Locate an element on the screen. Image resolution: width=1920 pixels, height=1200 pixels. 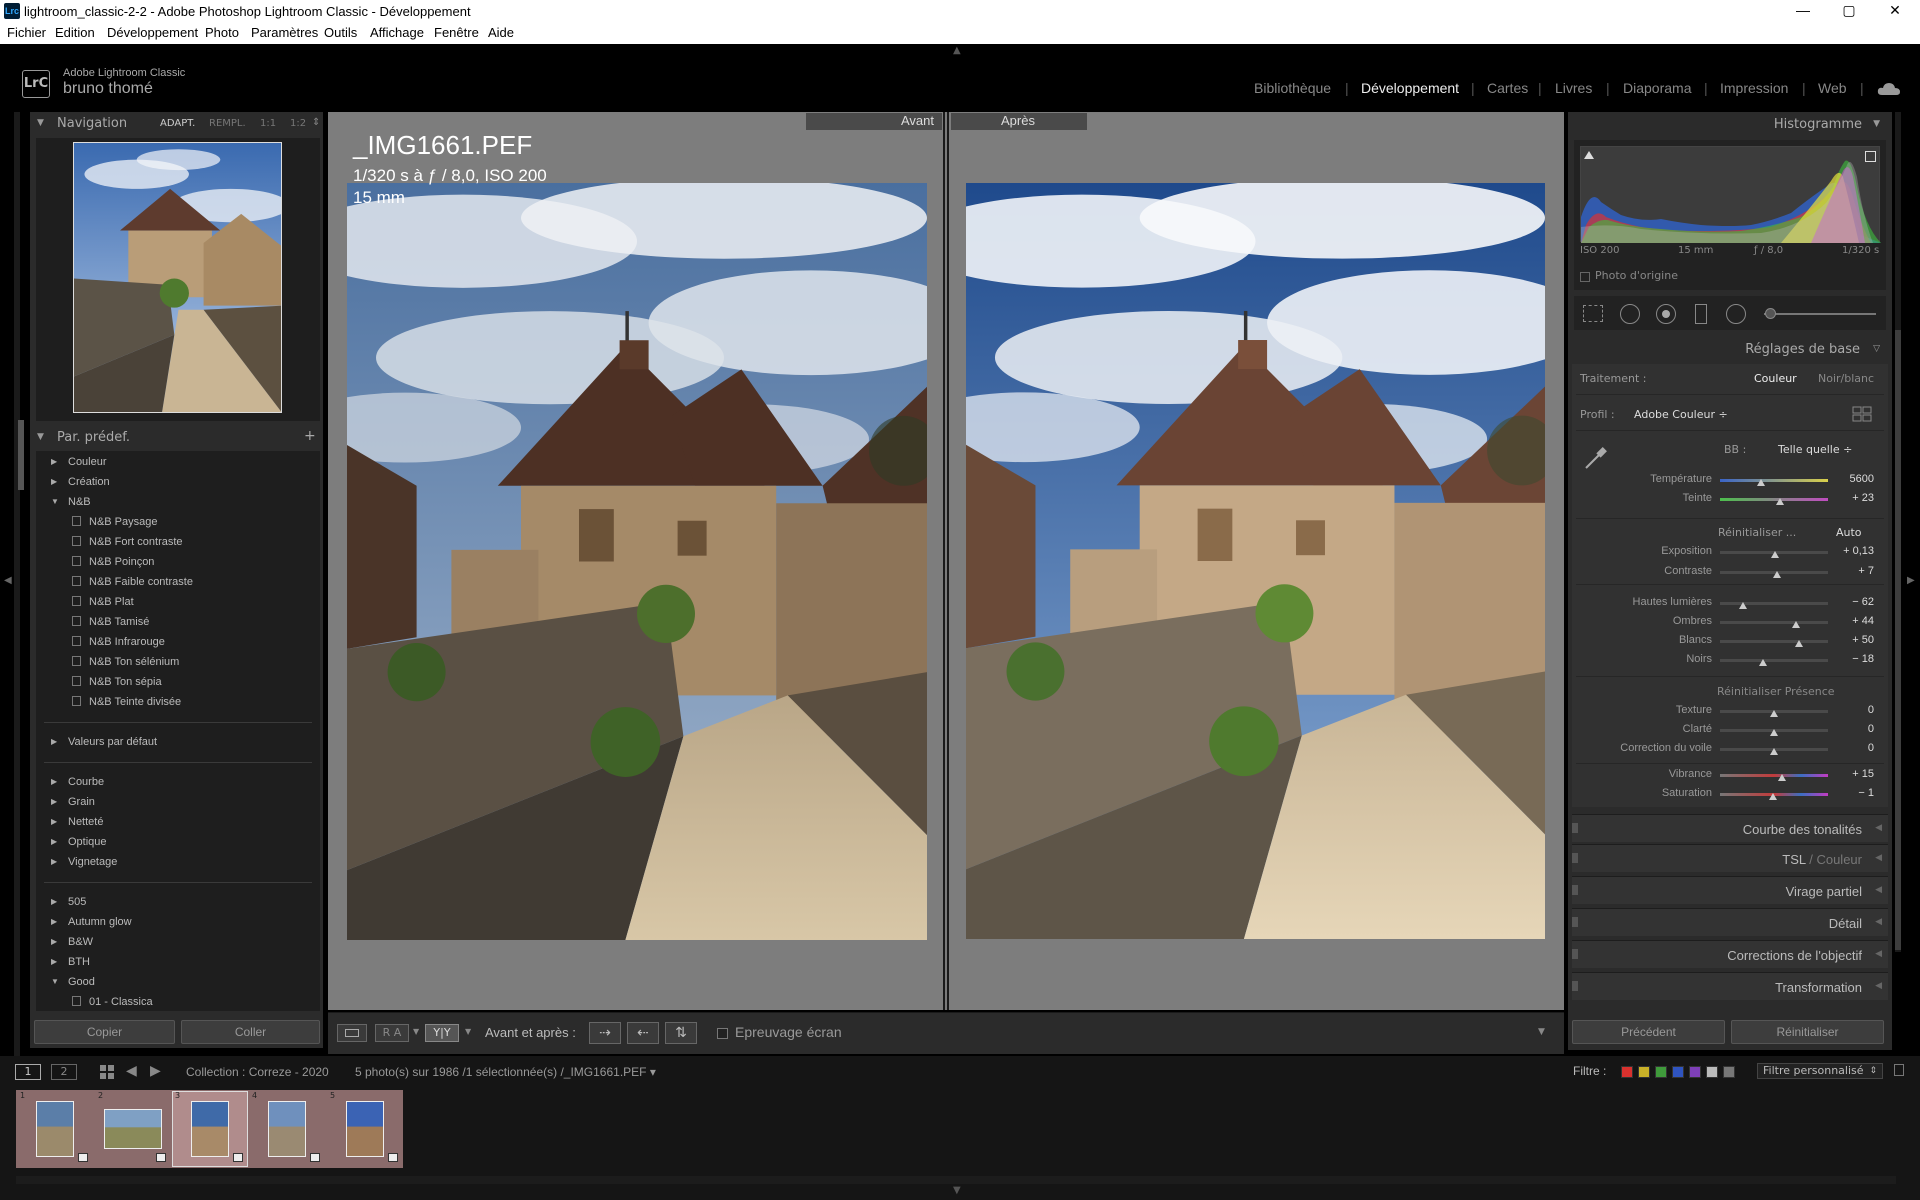
filter-select: Filtre personnalisé ⇕ is located at coordinates (1820, 1071).